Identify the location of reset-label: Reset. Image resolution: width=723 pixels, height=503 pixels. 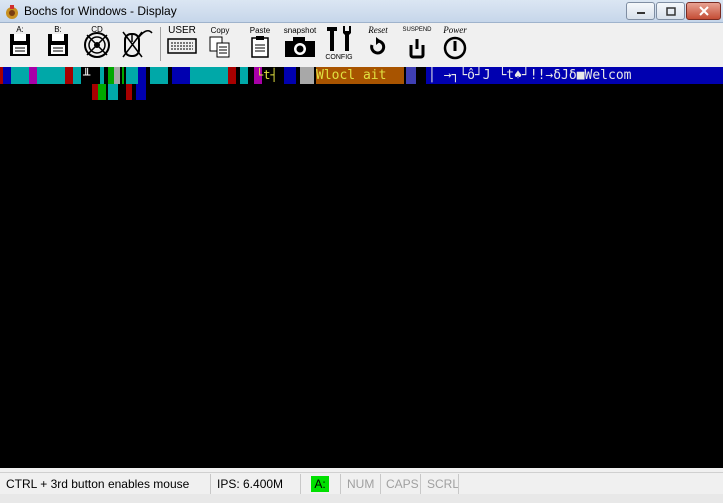
(378, 30).